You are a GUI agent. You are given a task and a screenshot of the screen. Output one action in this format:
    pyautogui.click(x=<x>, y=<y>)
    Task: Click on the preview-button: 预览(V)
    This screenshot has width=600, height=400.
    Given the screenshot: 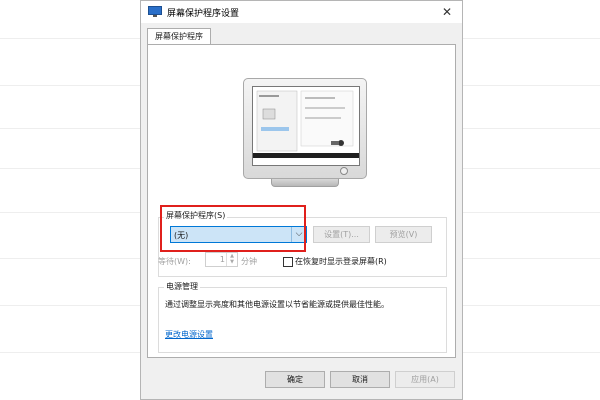 What is the action you would take?
    pyautogui.click(x=403, y=234)
    